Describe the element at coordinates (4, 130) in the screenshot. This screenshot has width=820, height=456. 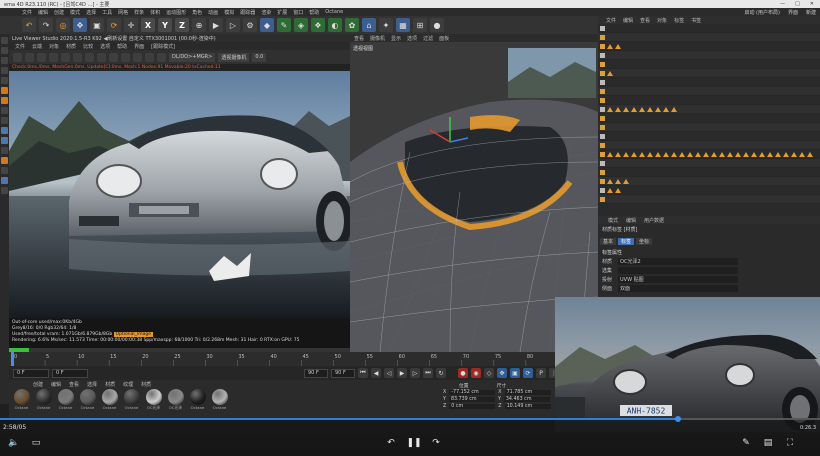
I see `workplane-mode-icon` at that location.